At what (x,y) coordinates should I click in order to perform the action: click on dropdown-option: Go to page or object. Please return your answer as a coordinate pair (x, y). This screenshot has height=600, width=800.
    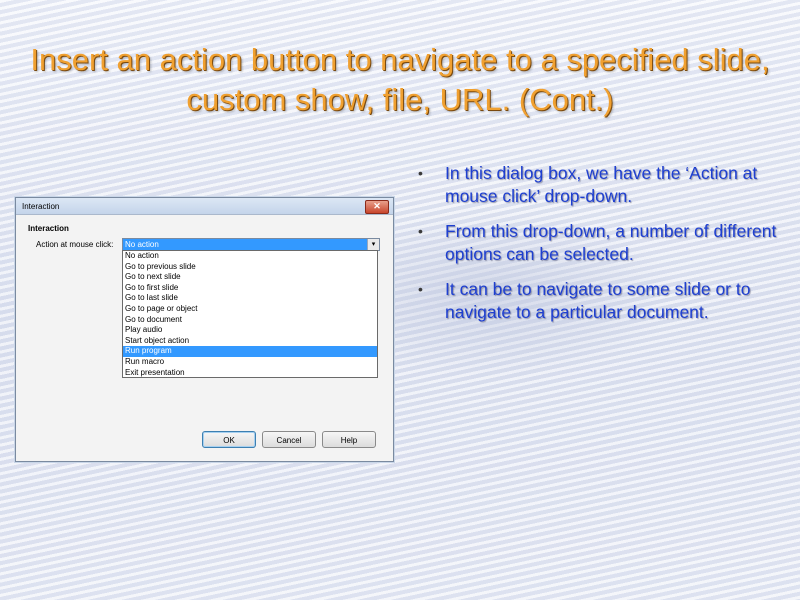
    Looking at the image, I should click on (250, 309).